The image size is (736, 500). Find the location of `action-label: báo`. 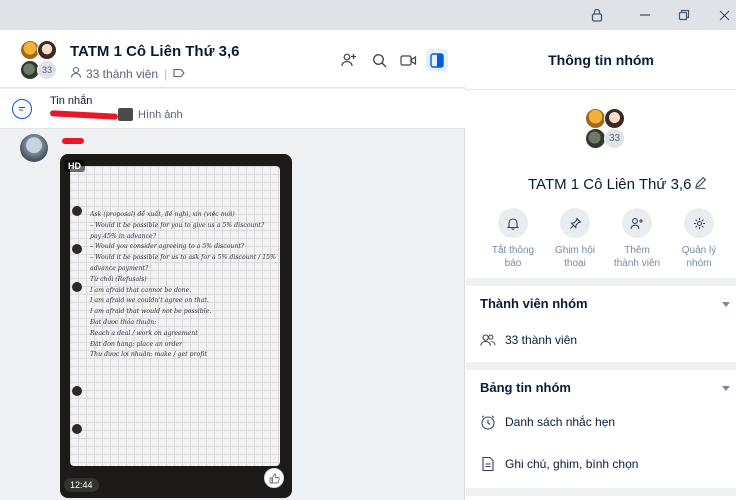

action-label: báo is located at coordinates (513, 263).